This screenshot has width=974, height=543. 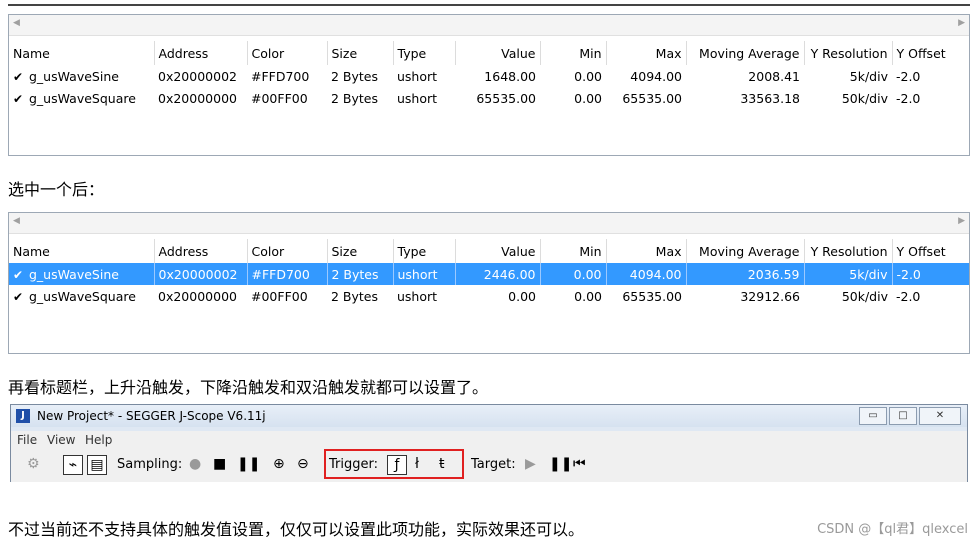 I want to click on app-icon: J, so click(x=23, y=416).